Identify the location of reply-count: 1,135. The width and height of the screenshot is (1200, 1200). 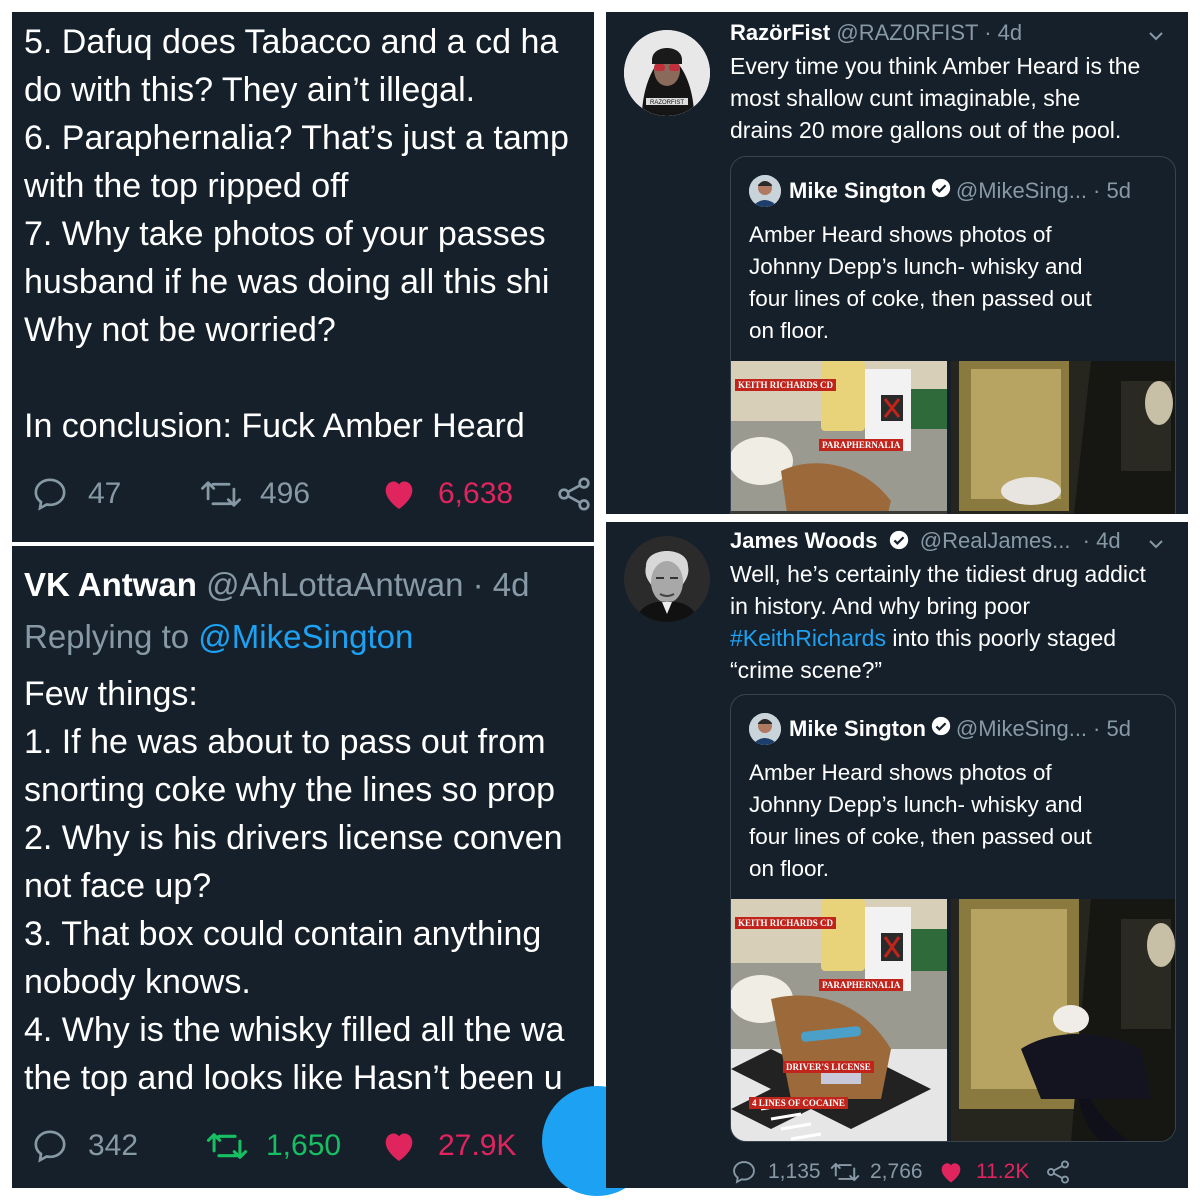
(794, 1171).